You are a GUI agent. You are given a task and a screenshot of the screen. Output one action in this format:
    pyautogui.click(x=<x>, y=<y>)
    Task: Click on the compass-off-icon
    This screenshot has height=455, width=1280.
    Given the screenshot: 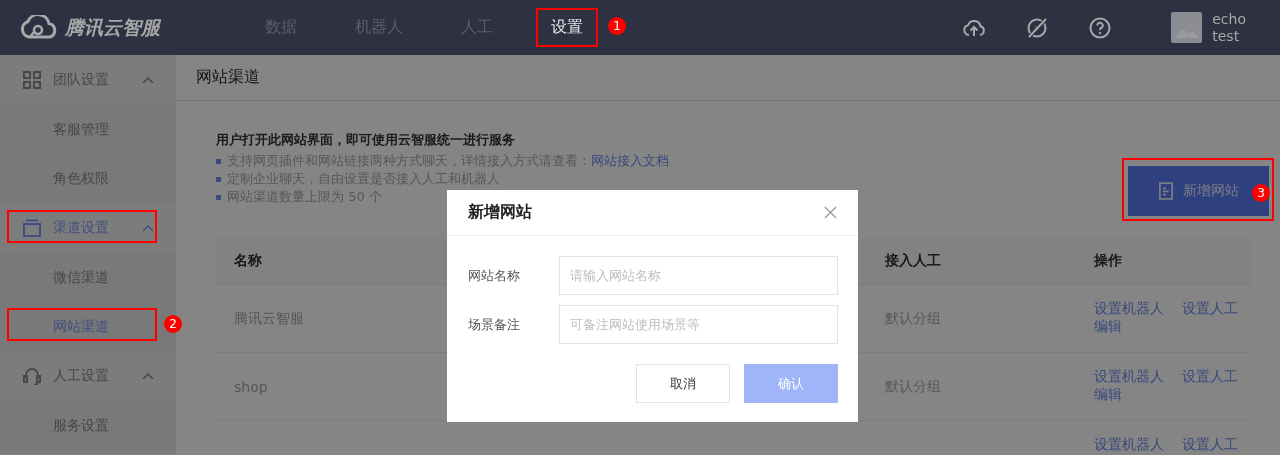 What is the action you would take?
    pyautogui.click(x=1037, y=27)
    